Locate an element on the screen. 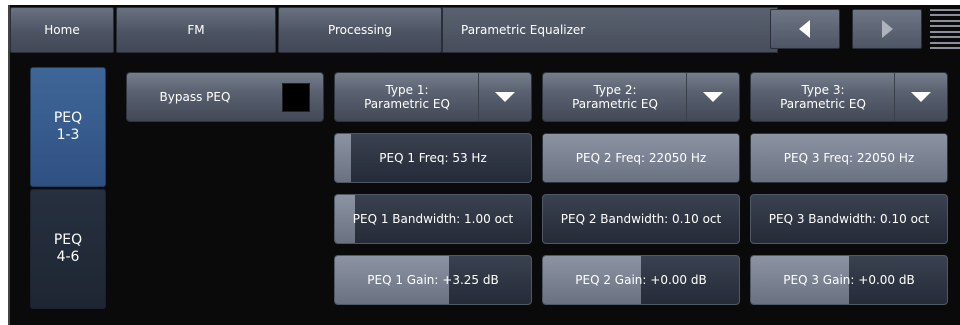 The image size is (960, 325). type-1-line1: Type 1: is located at coordinates (407, 90).